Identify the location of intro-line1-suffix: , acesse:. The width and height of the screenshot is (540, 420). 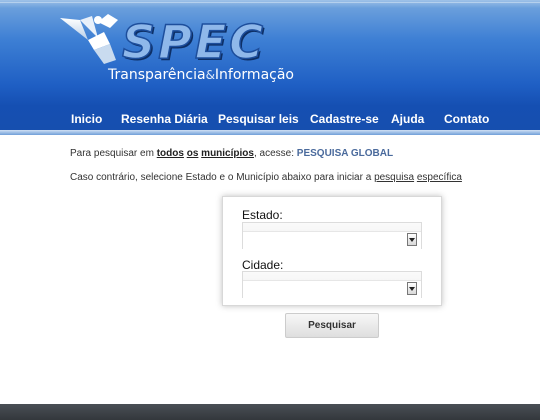
(273, 153).